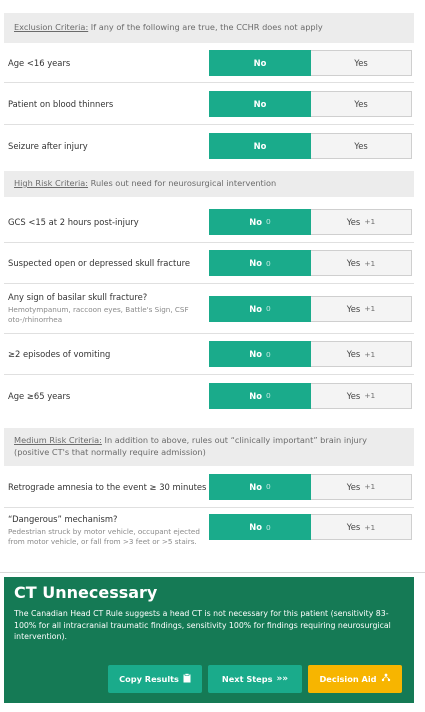 Image resolution: width=425 pixels, height=712 pixels. I want to click on result-actions: Copy Results Next Steps »» Decision Aid, so click(255, 679).